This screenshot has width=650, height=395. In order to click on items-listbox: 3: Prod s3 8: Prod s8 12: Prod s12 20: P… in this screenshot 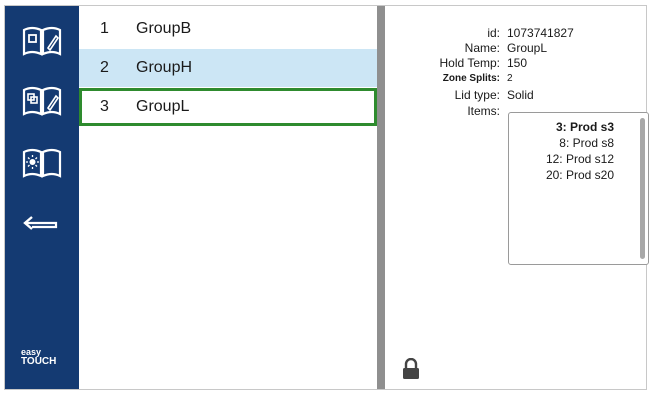, I will do `click(578, 188)`.